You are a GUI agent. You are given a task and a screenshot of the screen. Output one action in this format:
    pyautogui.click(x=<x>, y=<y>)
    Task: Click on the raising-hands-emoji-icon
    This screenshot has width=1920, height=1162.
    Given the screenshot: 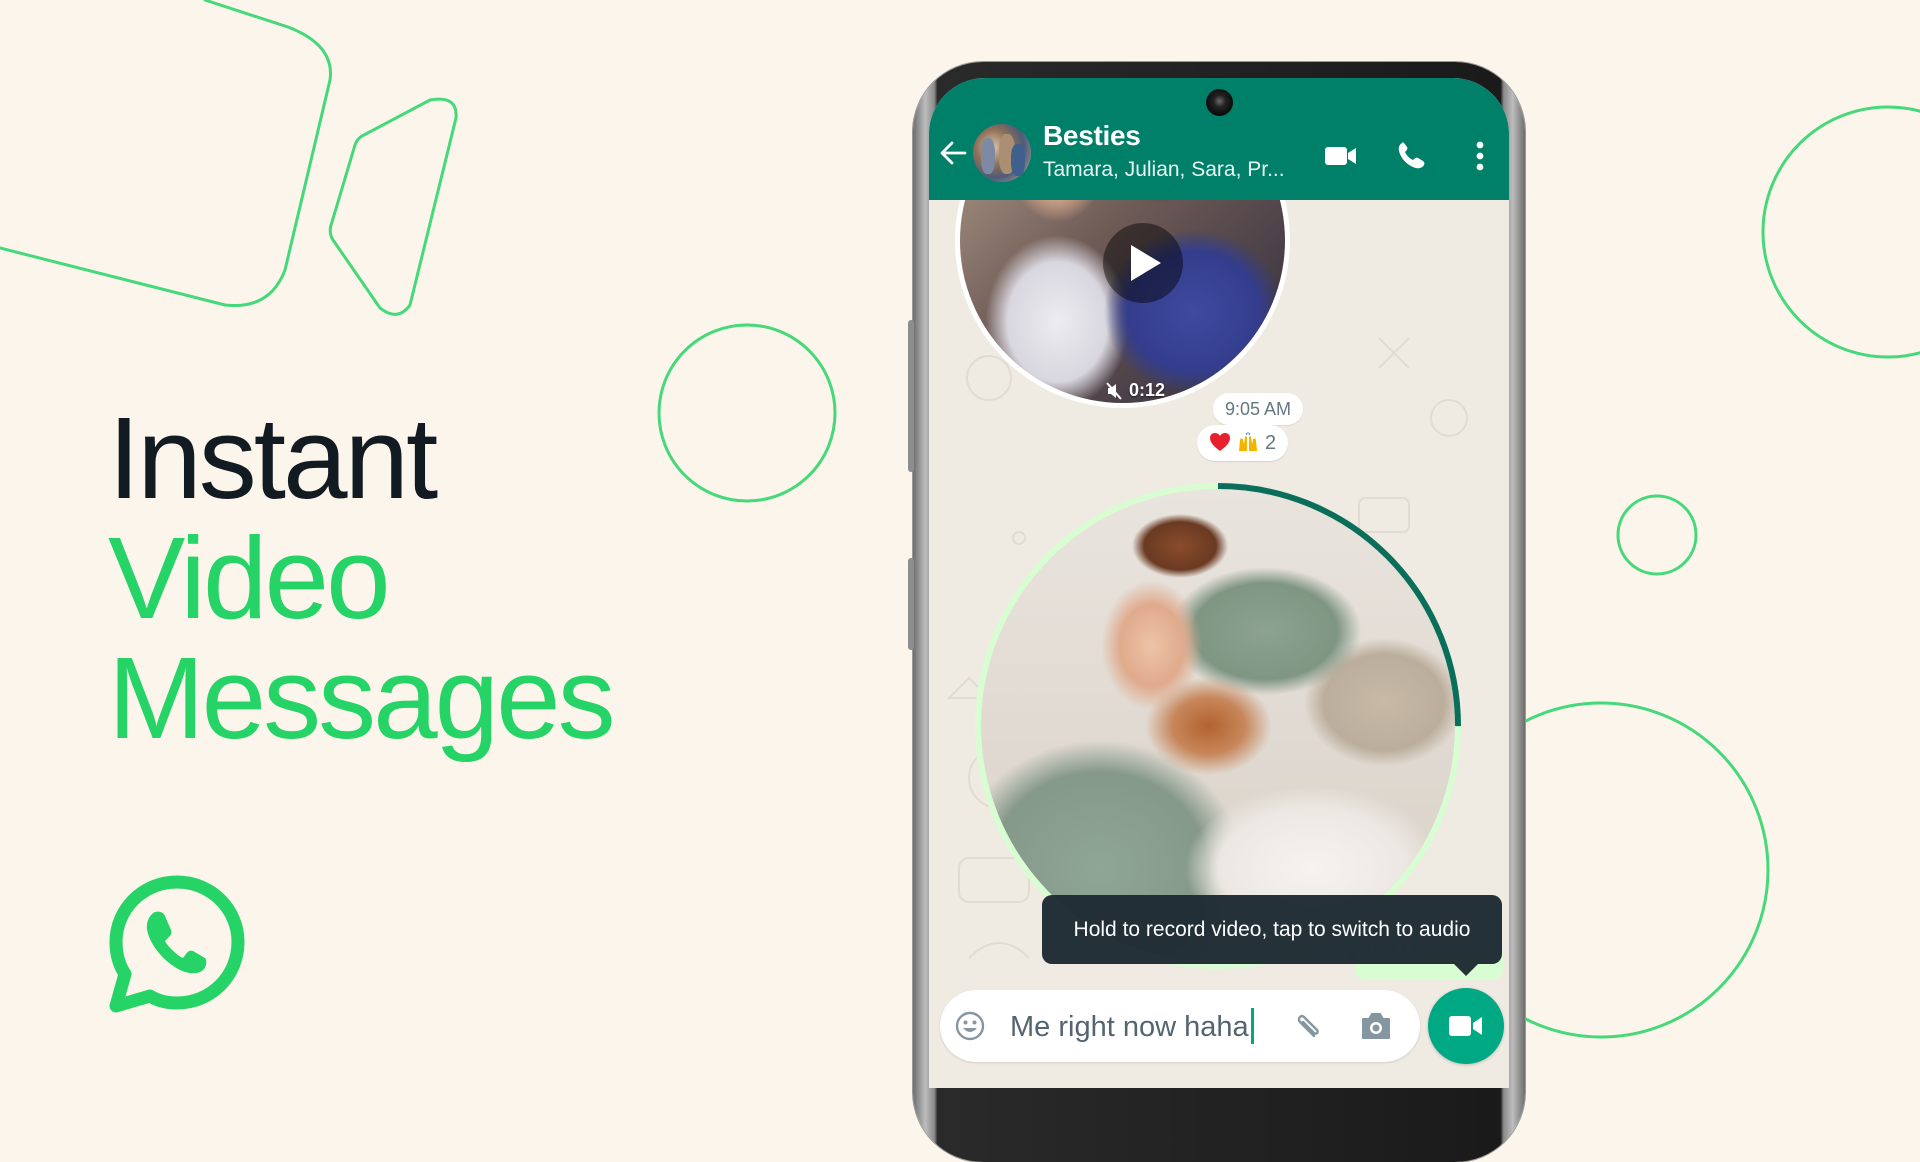 What is the action you would take?
    pyautogui.click(x=1248, y=441)
    